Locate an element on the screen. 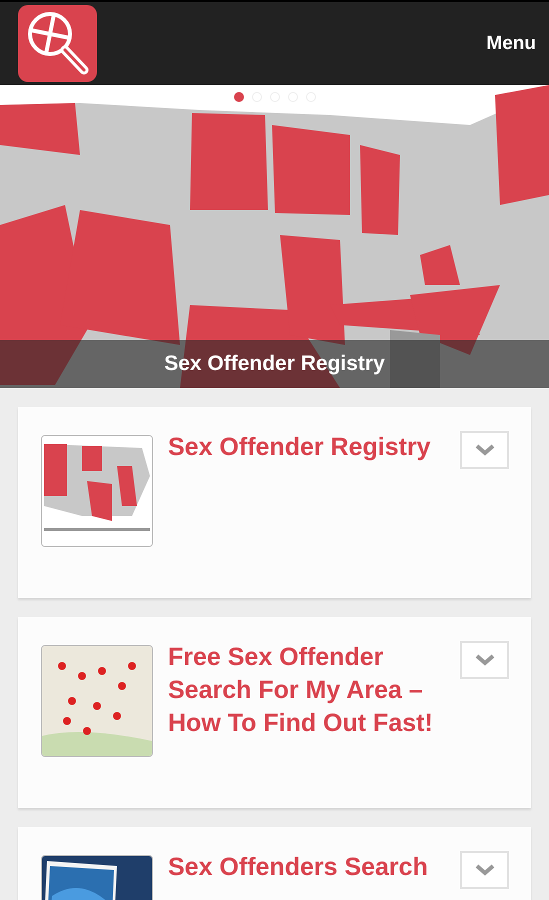  slide-caption: Sex Offender Registry is located at coordinates (274, 364).